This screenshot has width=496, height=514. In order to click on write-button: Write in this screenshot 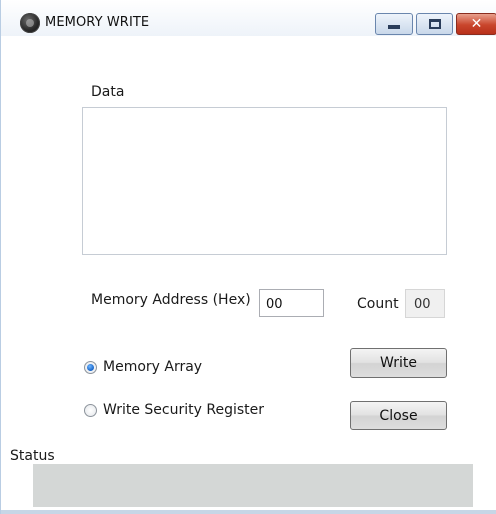, I will do `click(398, 363)`.